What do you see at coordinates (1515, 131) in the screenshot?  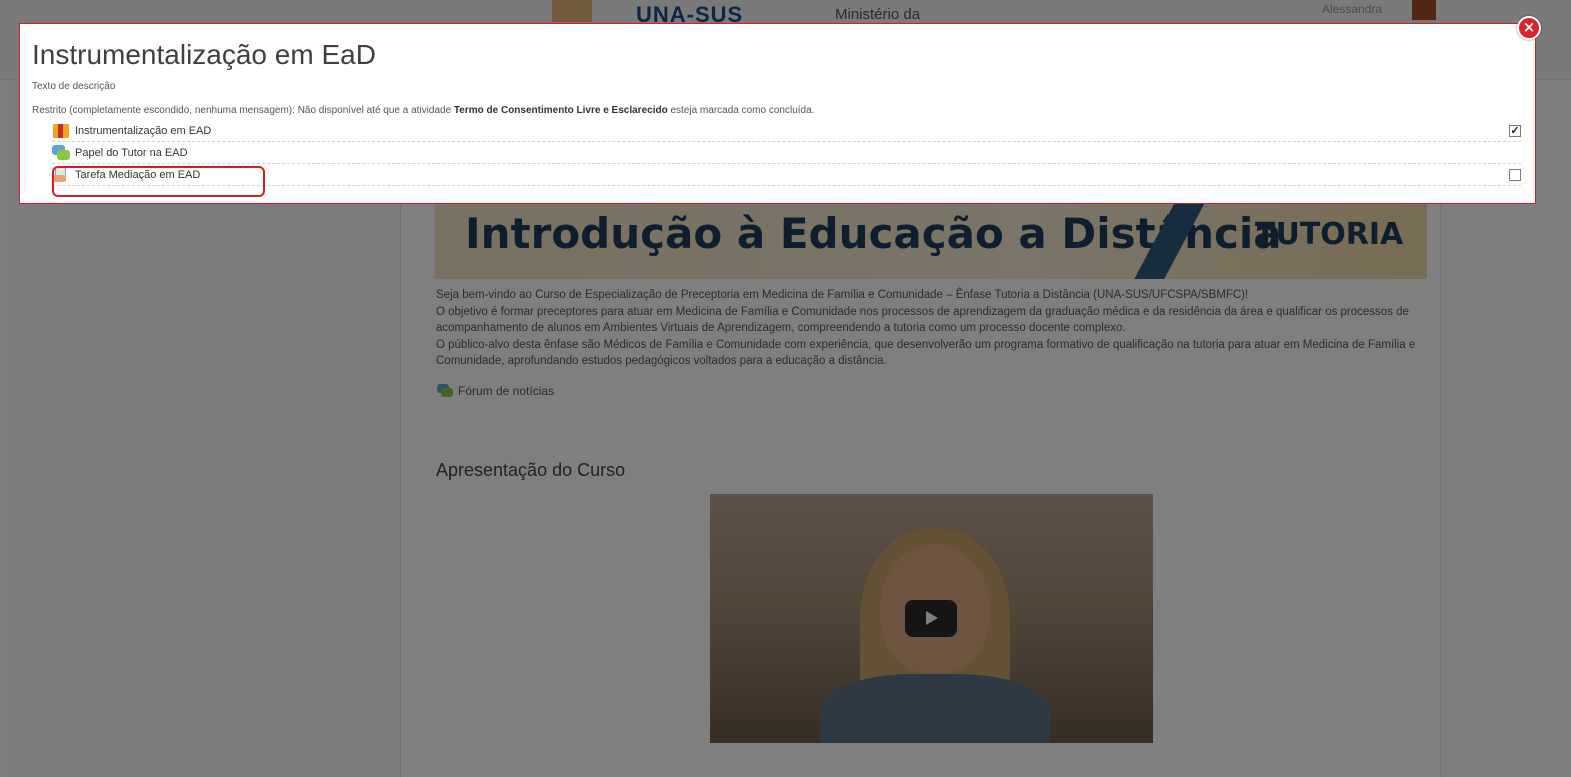 I see `completion-checkbox: ✓` at bounding box center [1515, 131].